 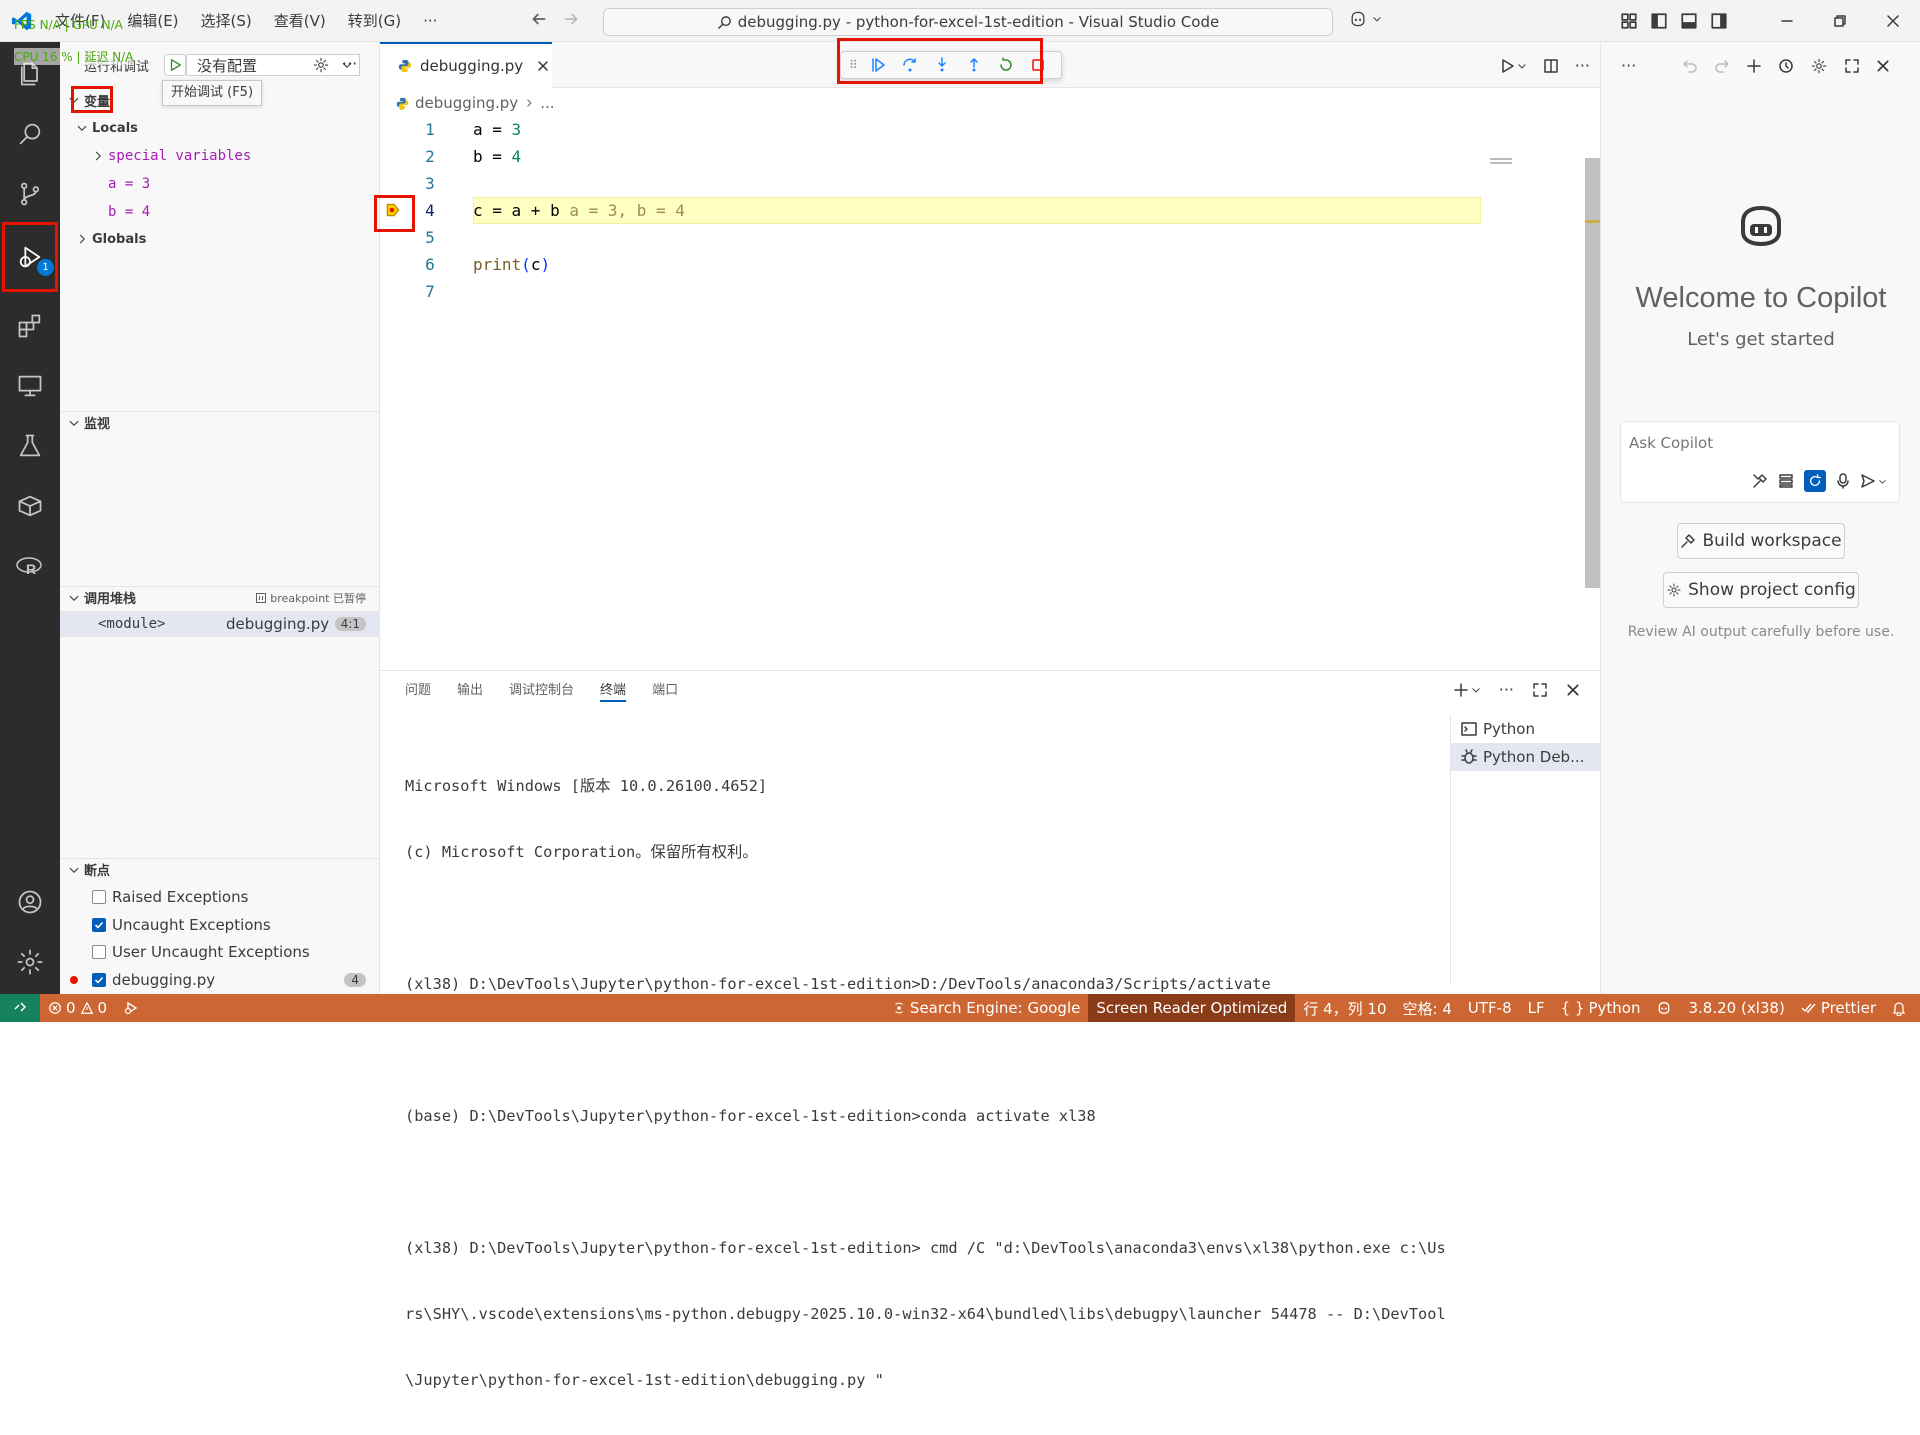 I want to click on tab-output: 输出, so click(x=470, y=688).